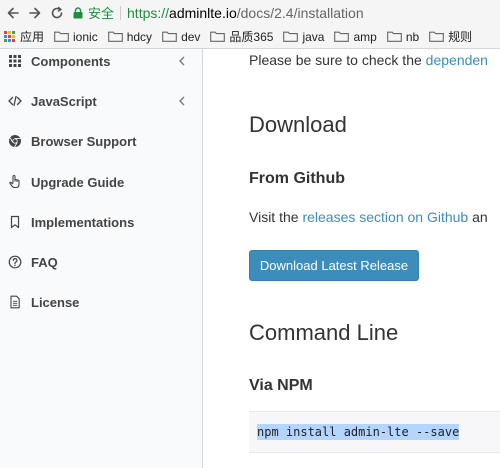  I want to click on sidebar-item-label: Upgrade Guide, so click(78, 182).